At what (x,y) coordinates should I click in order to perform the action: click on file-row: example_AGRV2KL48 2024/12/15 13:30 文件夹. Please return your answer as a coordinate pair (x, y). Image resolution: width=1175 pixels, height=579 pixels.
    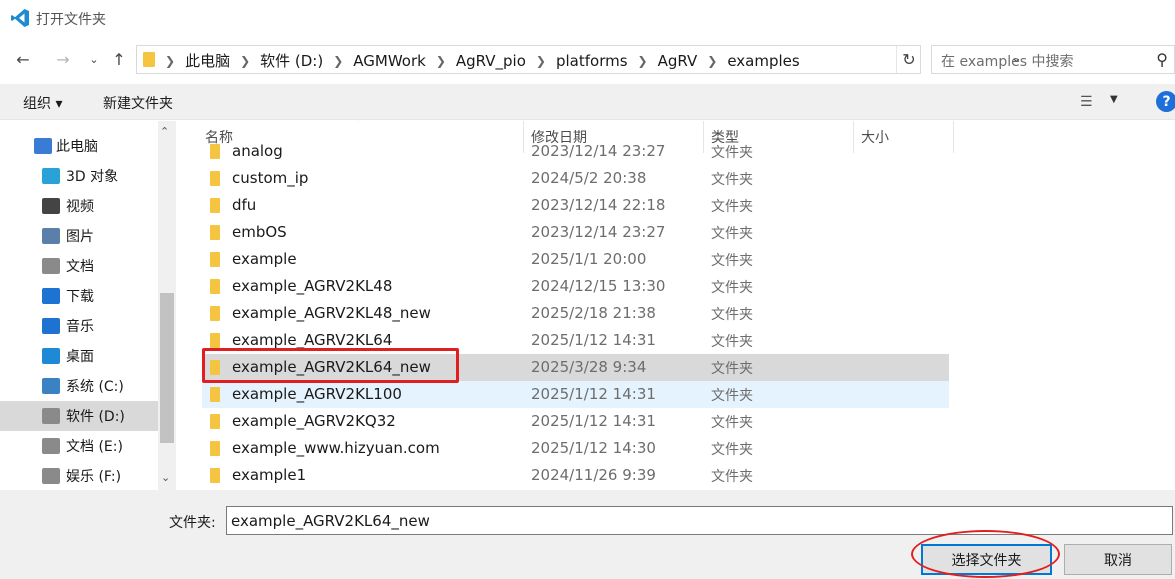
    Looking at the image, I should click on (575, 286).